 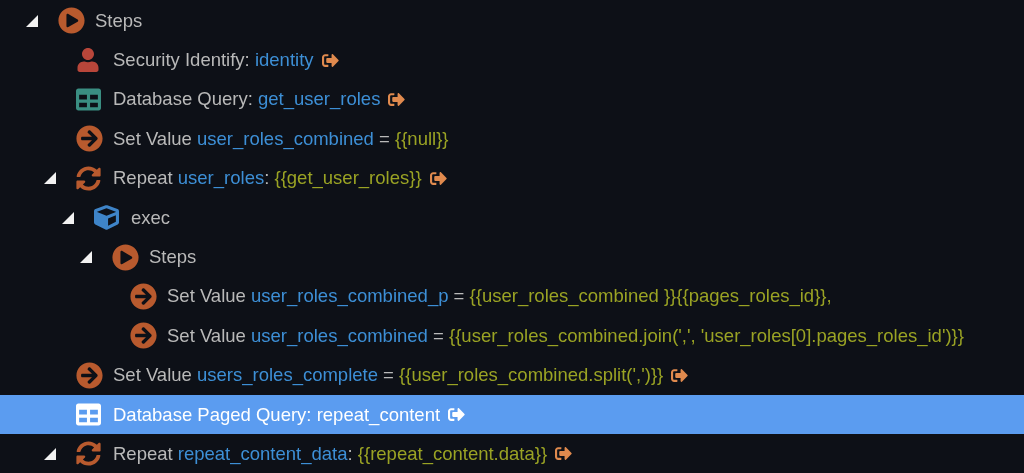 What do you see at coordinates (388, 375) in the screenshot?
I see `node-label: Set Value users_roles_complete = {{user_roles_combined.split(',')}}` at bounding box center [388, 375].